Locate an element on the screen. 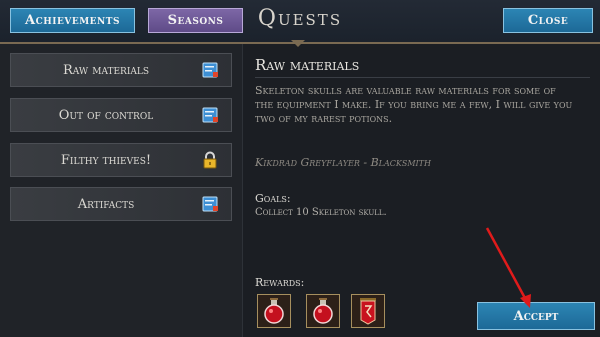 The height and width of the screenshot is (337, 600). quest-item-filthy-thieves: Filthy thieves! is located at coordinates (121, 160).